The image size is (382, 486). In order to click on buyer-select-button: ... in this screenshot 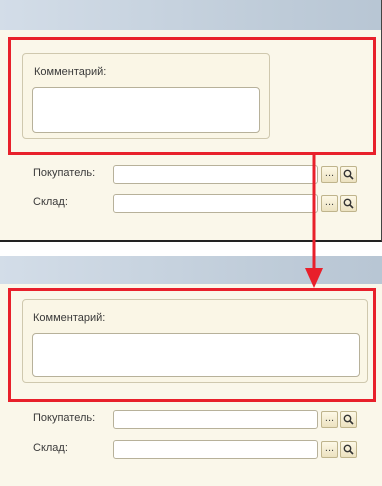, I will do `click(329, 419)`.